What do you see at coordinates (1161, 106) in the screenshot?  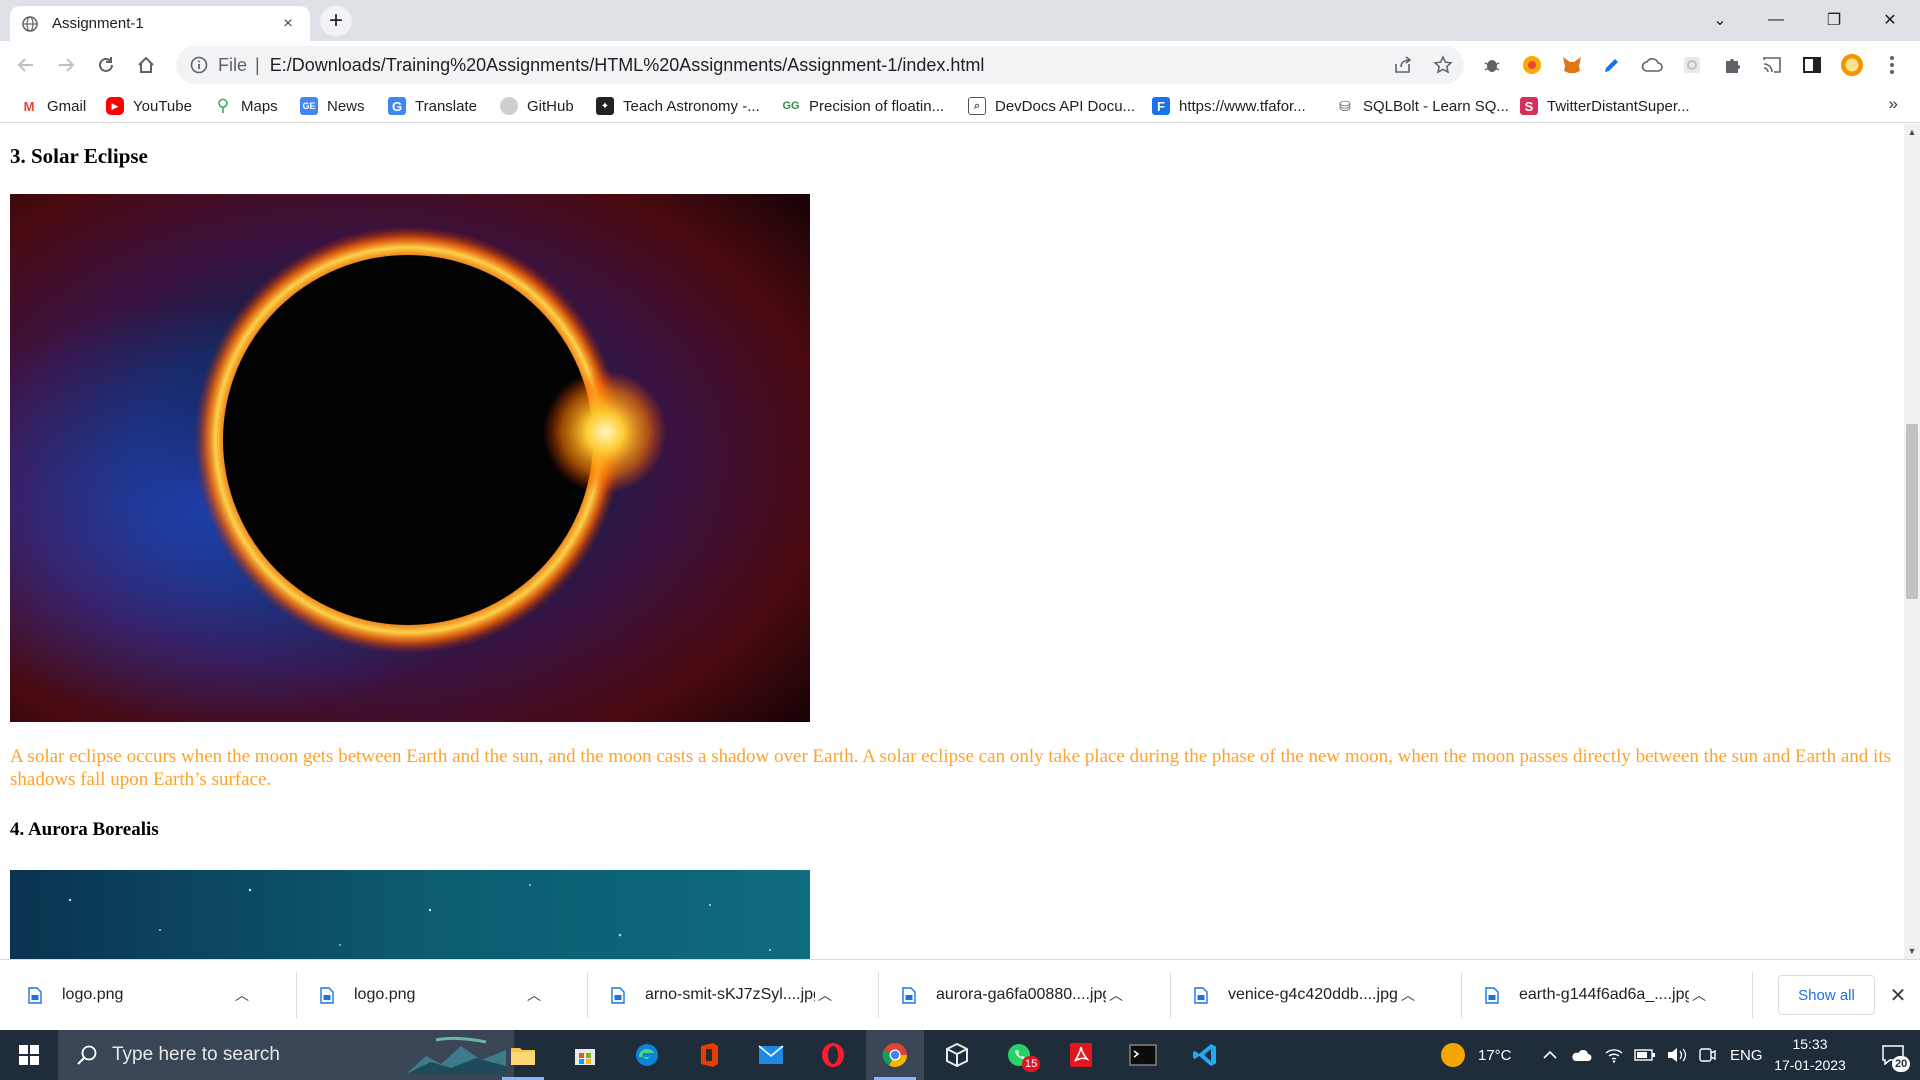 I see `f-icon: F` at bounding box center [1161, 106].